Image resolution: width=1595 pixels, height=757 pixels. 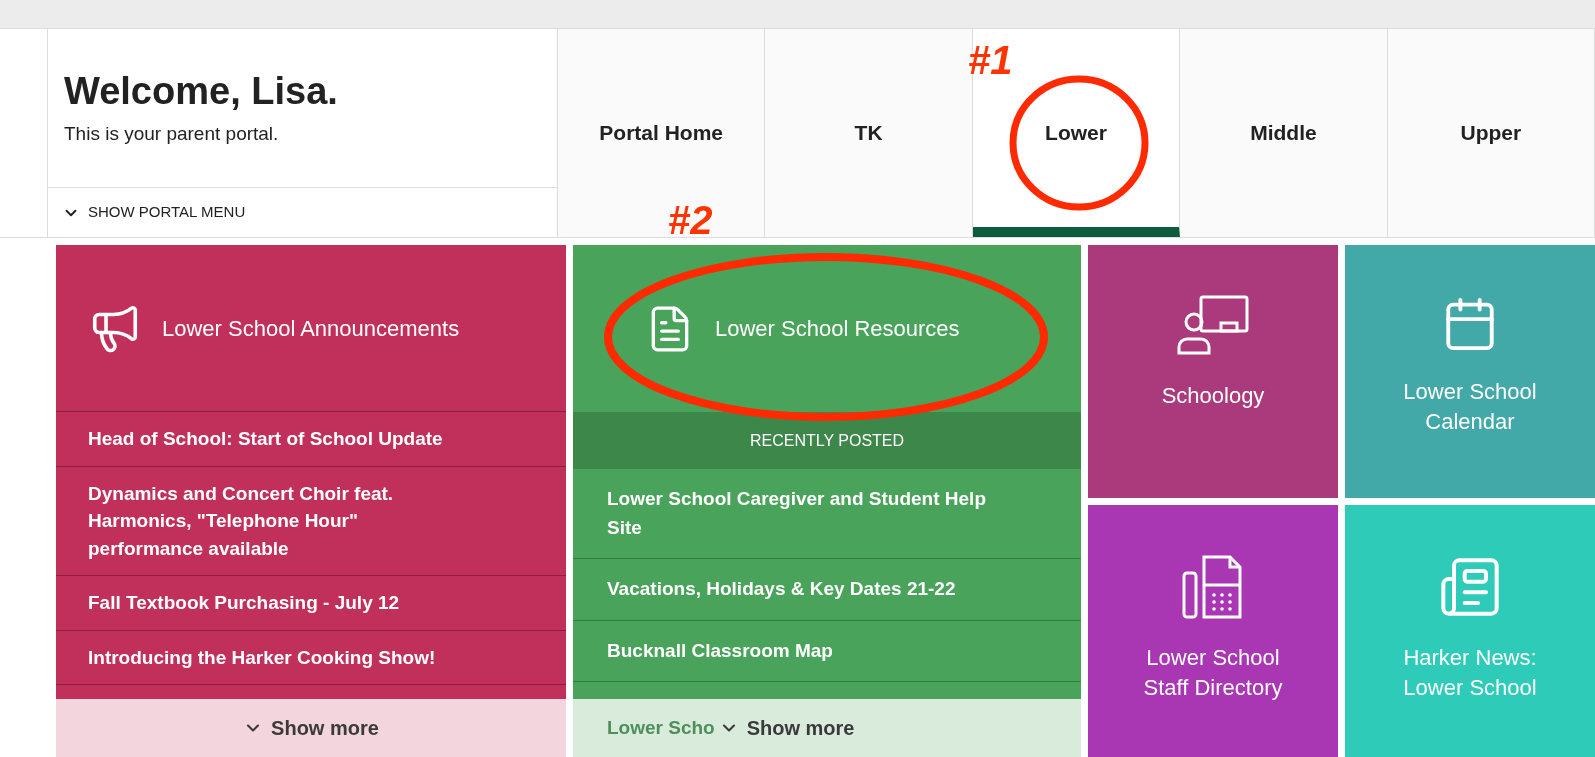 What do you see at coordinates (1284, 133) in the screenshot?
I see `nav-tab: Middle` at bounding box center [1284, 133].